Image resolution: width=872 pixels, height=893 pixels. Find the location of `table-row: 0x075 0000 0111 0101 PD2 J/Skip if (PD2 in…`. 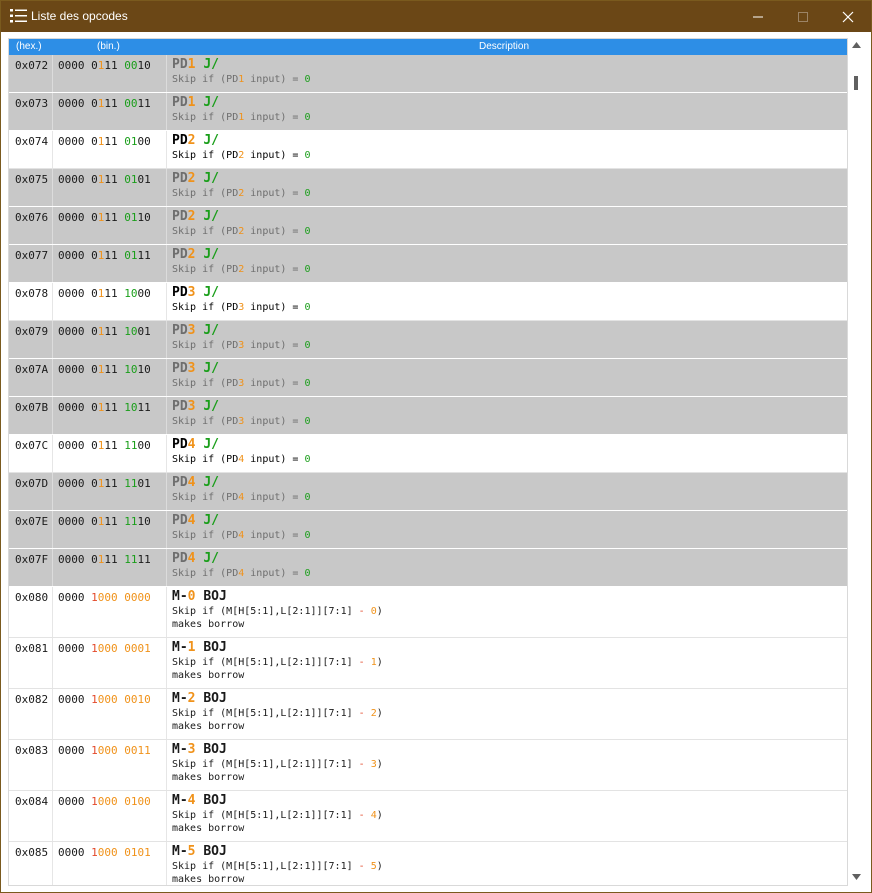

table-row: 0x075 0000 0111 0101 PD2 J/Skip if (PD2 in… is located at coordinates (428, 188).